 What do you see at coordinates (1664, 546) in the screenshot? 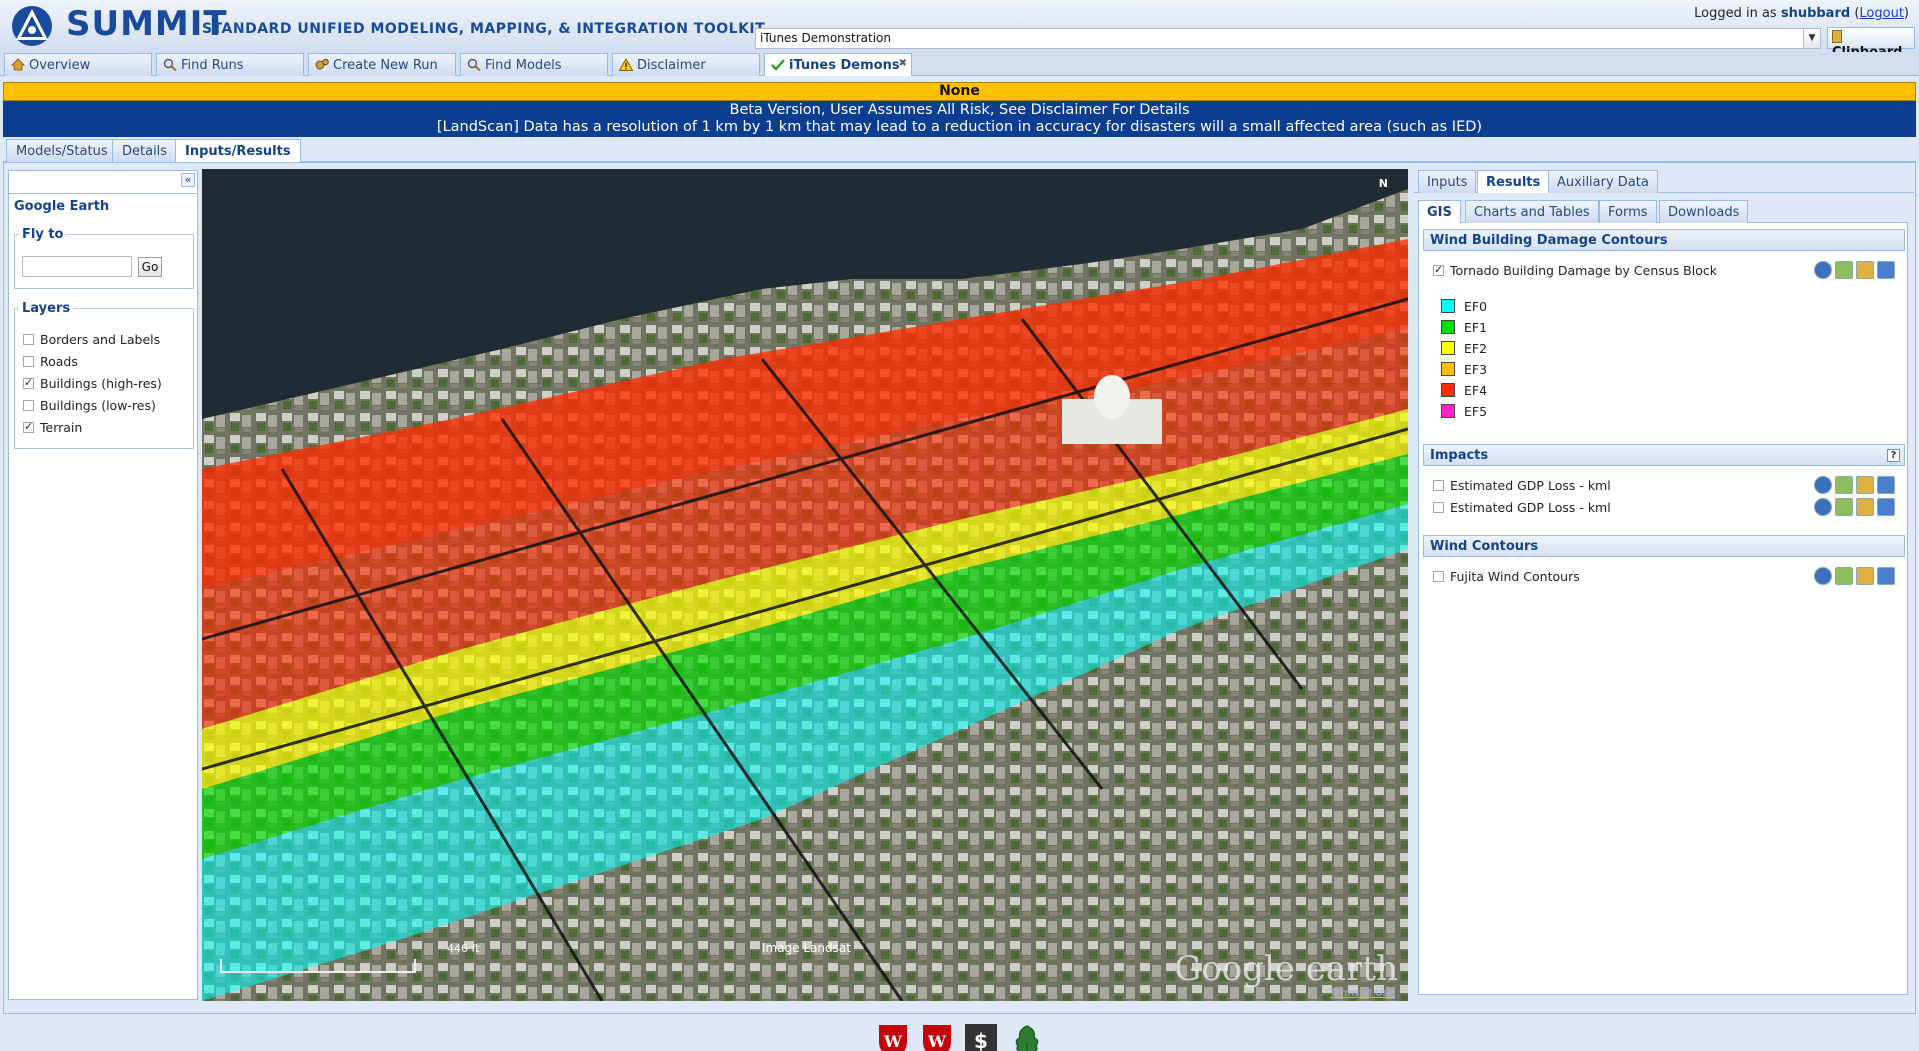
I see `wind-contours-header: Wind Contours` at bounding box center [1664, 546].